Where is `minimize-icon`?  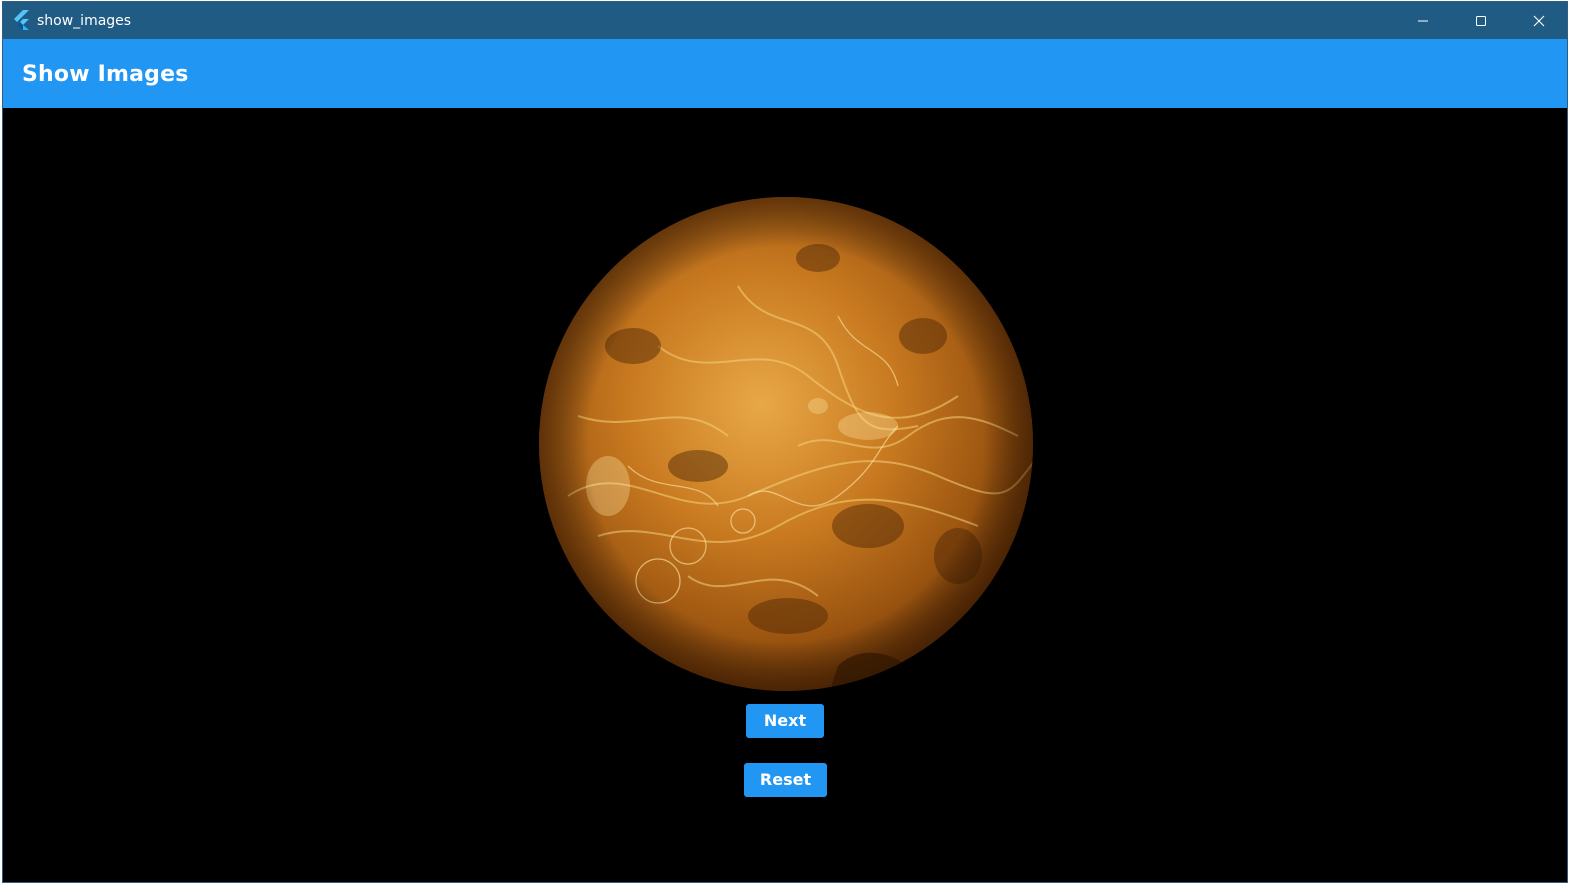
minimize-icon is located at coordinates (1423, 21).